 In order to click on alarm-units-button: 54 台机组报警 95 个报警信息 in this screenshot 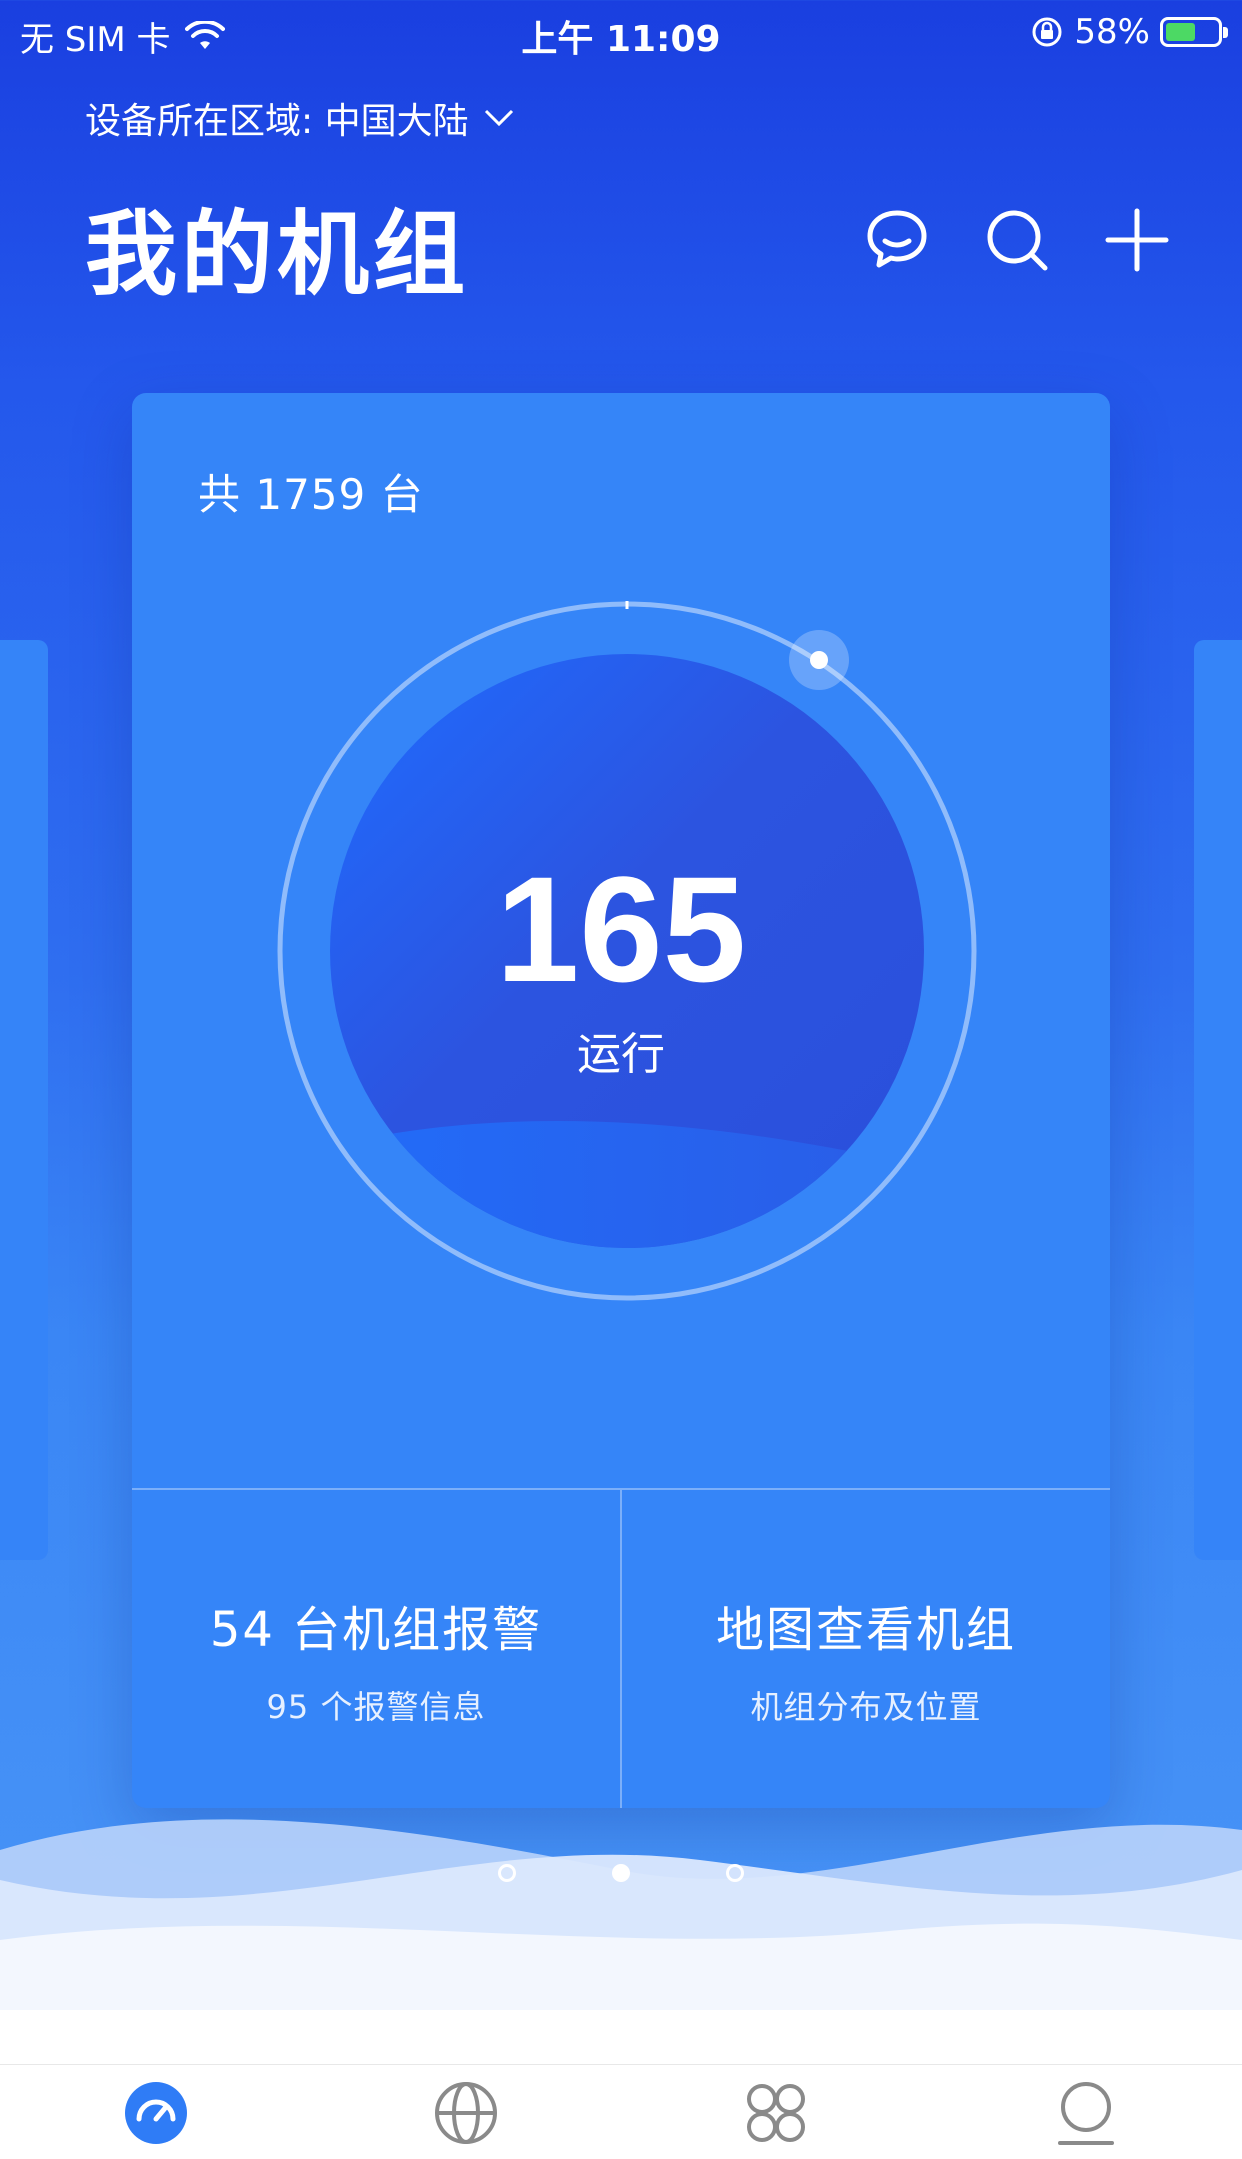, I will do `click(376, 1649)`.